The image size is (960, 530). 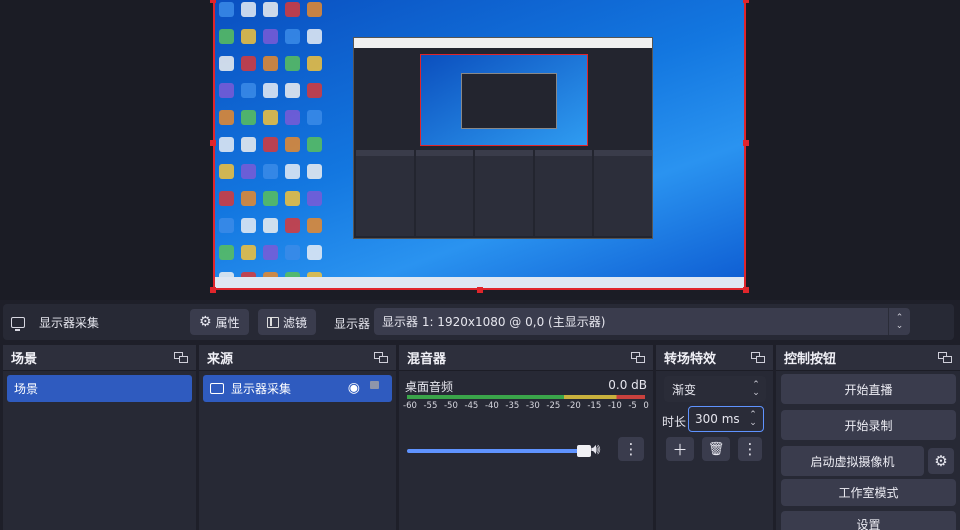 What do you see at coordinates (584, 451) in the screenshot?
I see `volume-handle` at bounding box center [584, 451].